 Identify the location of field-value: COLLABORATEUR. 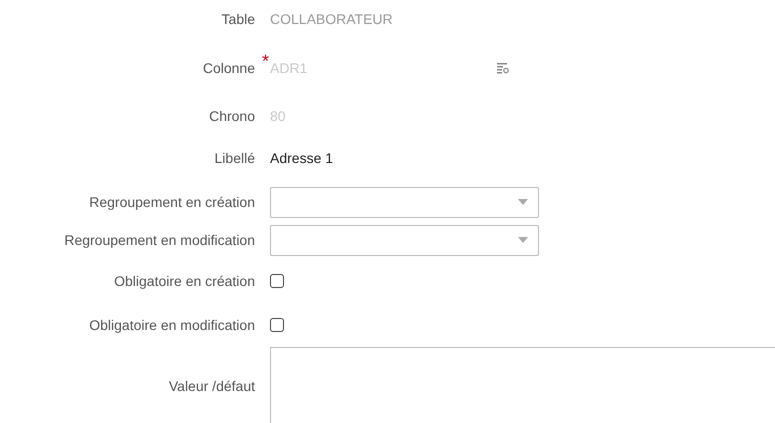
(331, 19).